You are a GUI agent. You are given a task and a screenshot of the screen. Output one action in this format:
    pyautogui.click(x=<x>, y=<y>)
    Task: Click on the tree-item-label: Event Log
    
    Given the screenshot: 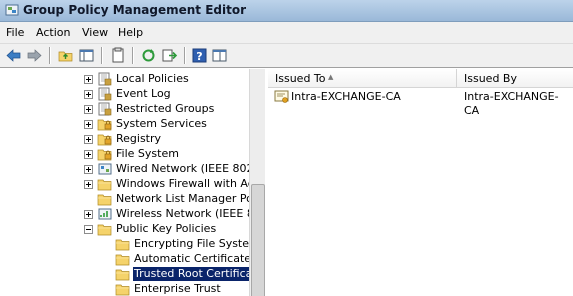 What is the action you would take?
    pyautogui.click(x=143, y=93)
    